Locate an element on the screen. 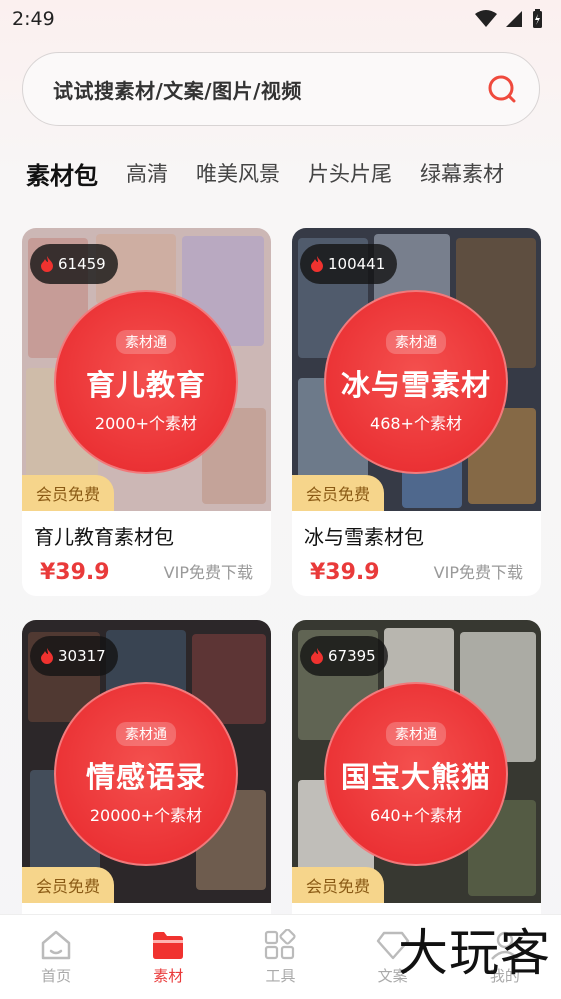  circle-count: 468+个素材 is located at coordinates (416, 423).